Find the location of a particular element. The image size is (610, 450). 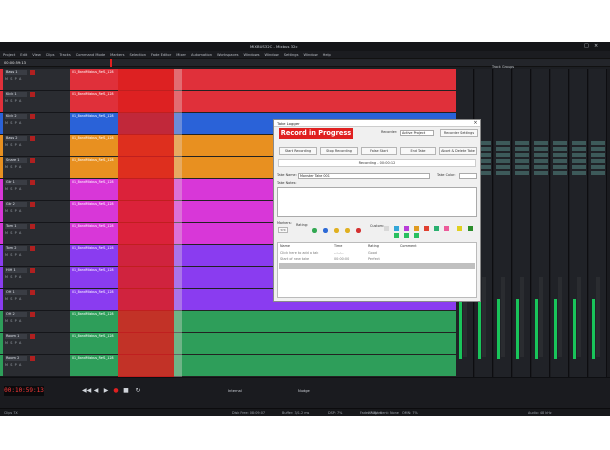

track-name: OH 2 is located at coordinates (16, 314).